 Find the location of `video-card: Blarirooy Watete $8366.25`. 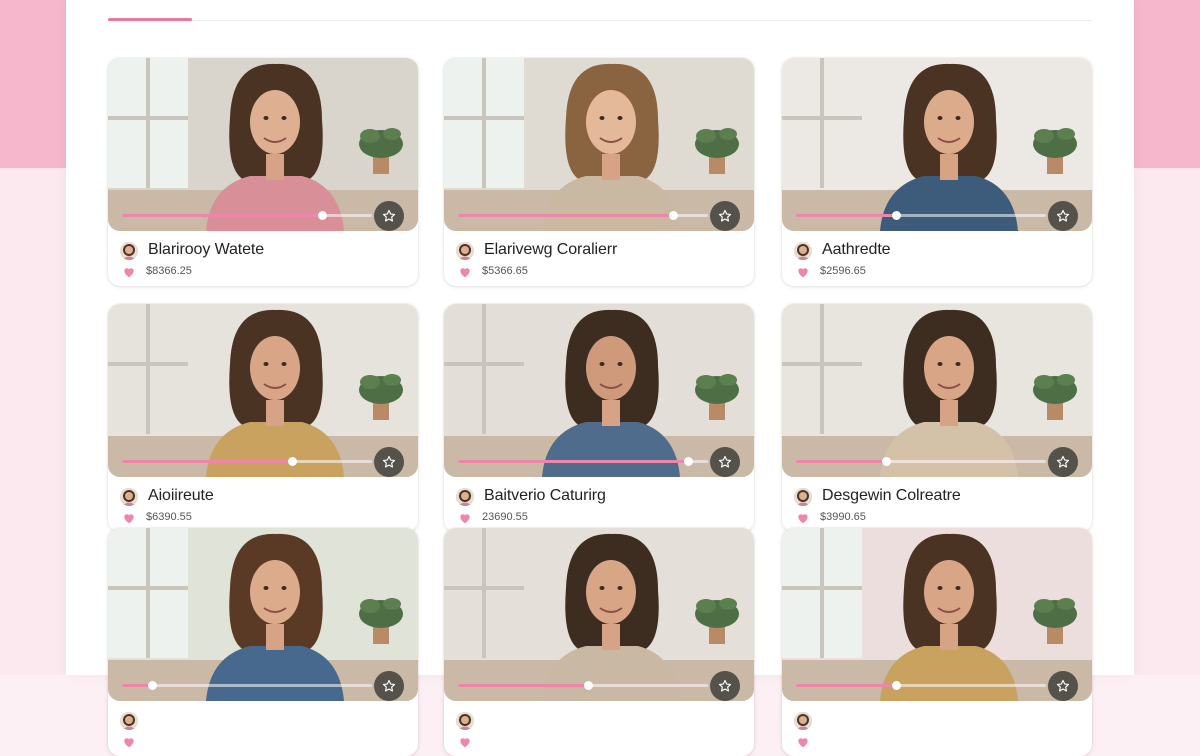

video-card: Blarirooy Watete $8366.25 is located at coordinates (263, 172).